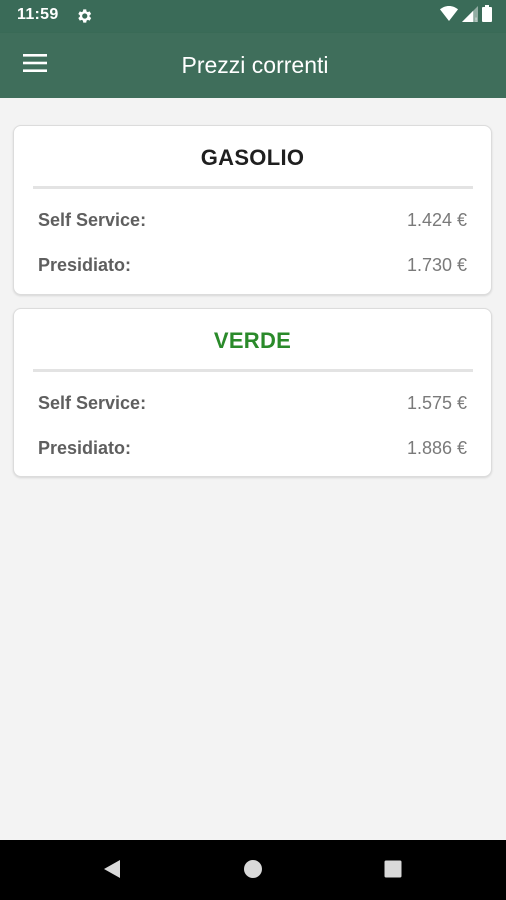  I want to click on recents-button, so click(393, 871).